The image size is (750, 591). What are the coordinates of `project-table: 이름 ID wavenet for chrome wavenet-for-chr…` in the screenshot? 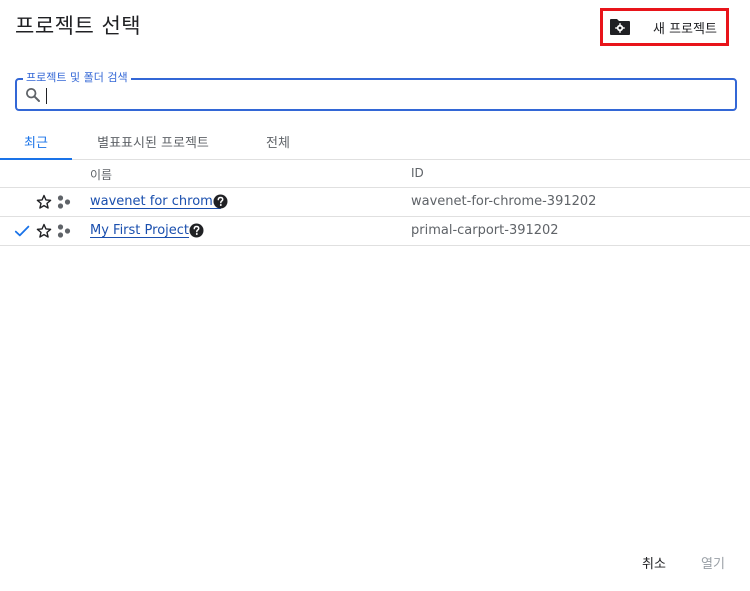 It's located at (375, 203).